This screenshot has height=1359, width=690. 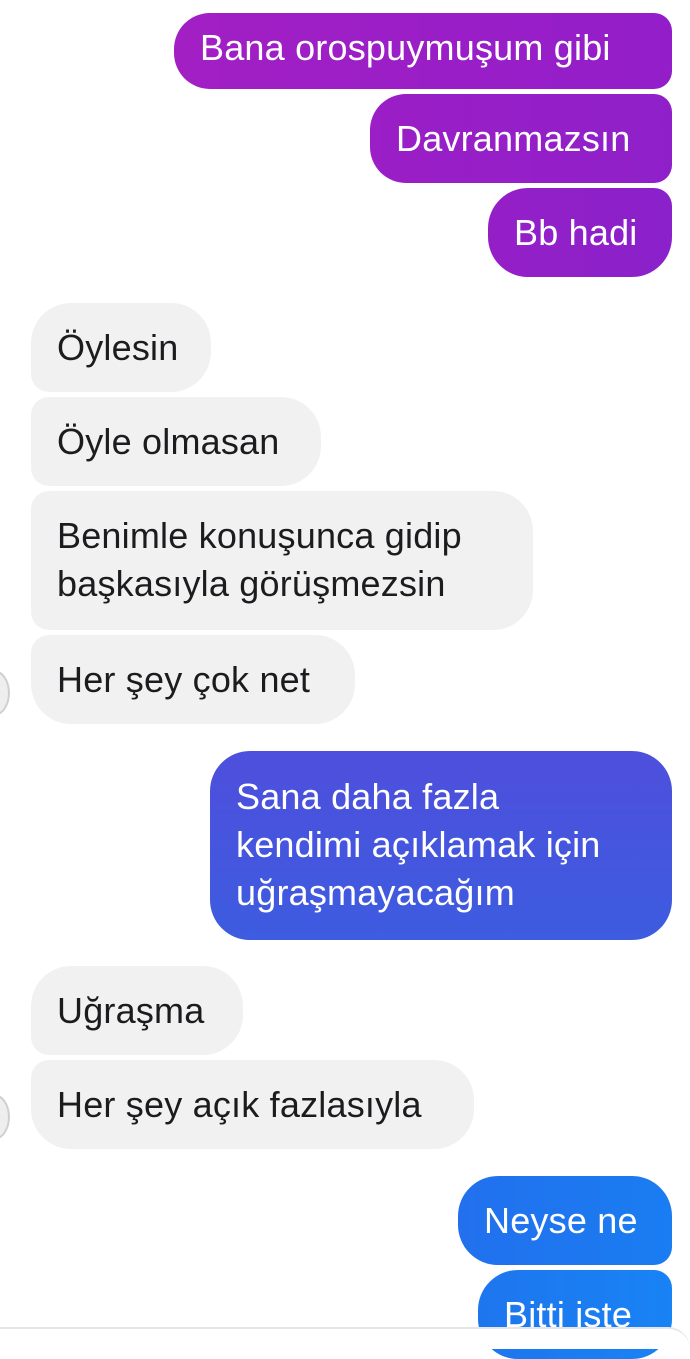 I want to click on message-bubble-outgoing: Bb hadi, so click(x=580, y=232).